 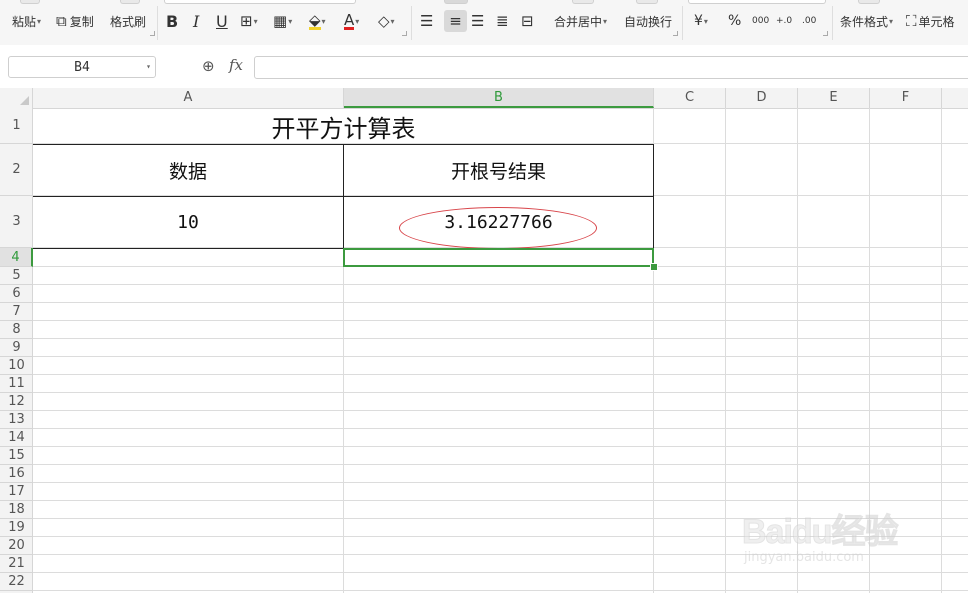 I want to click on conditional-format-label: 条件格式, so click(x=864, y=21).